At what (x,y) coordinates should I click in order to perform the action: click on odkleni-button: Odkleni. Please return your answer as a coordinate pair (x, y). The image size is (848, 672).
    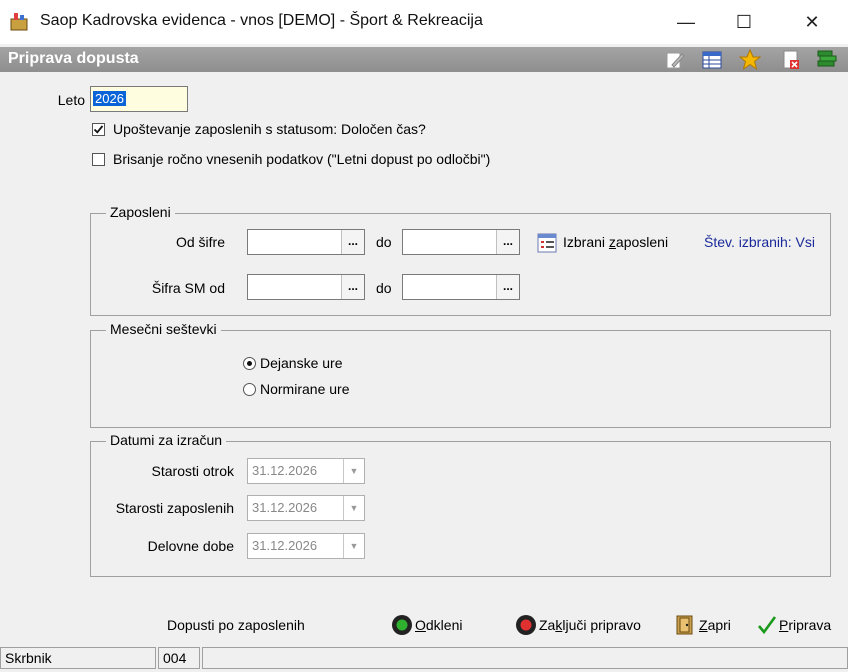
    Looking at the image, I should click on (426, 625).